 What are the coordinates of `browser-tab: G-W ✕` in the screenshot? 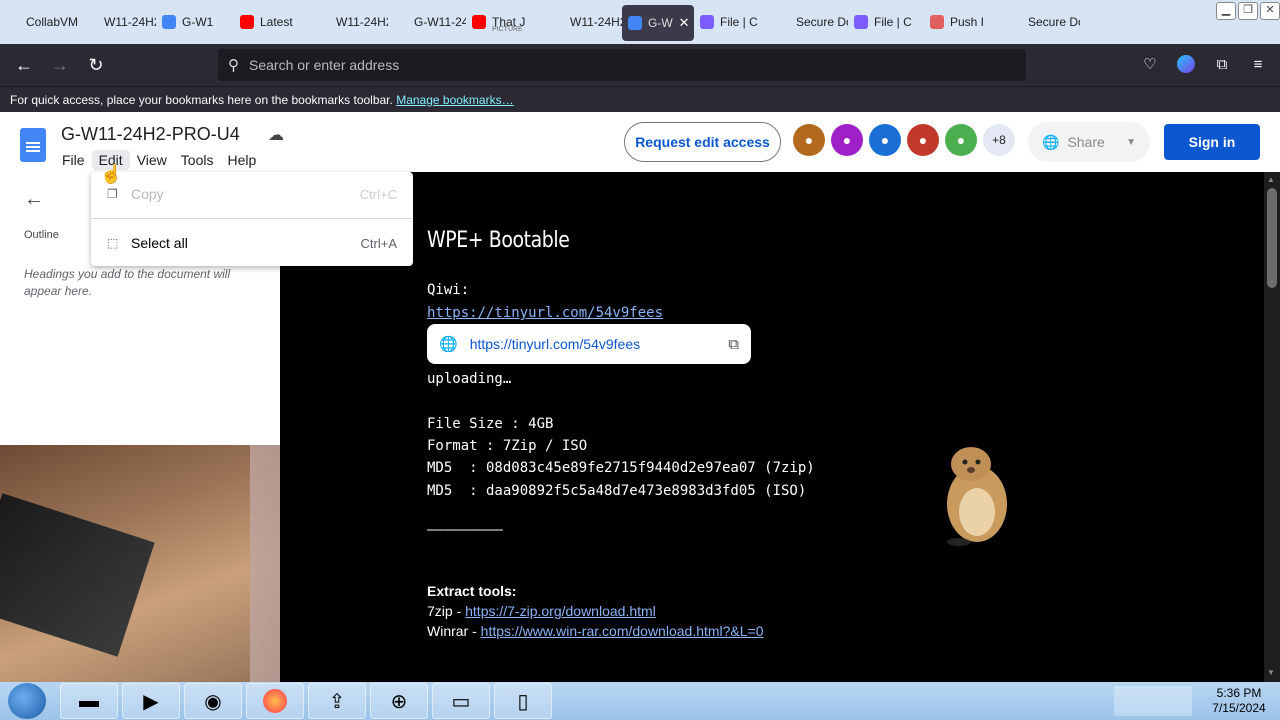 It's located at (658, 23).